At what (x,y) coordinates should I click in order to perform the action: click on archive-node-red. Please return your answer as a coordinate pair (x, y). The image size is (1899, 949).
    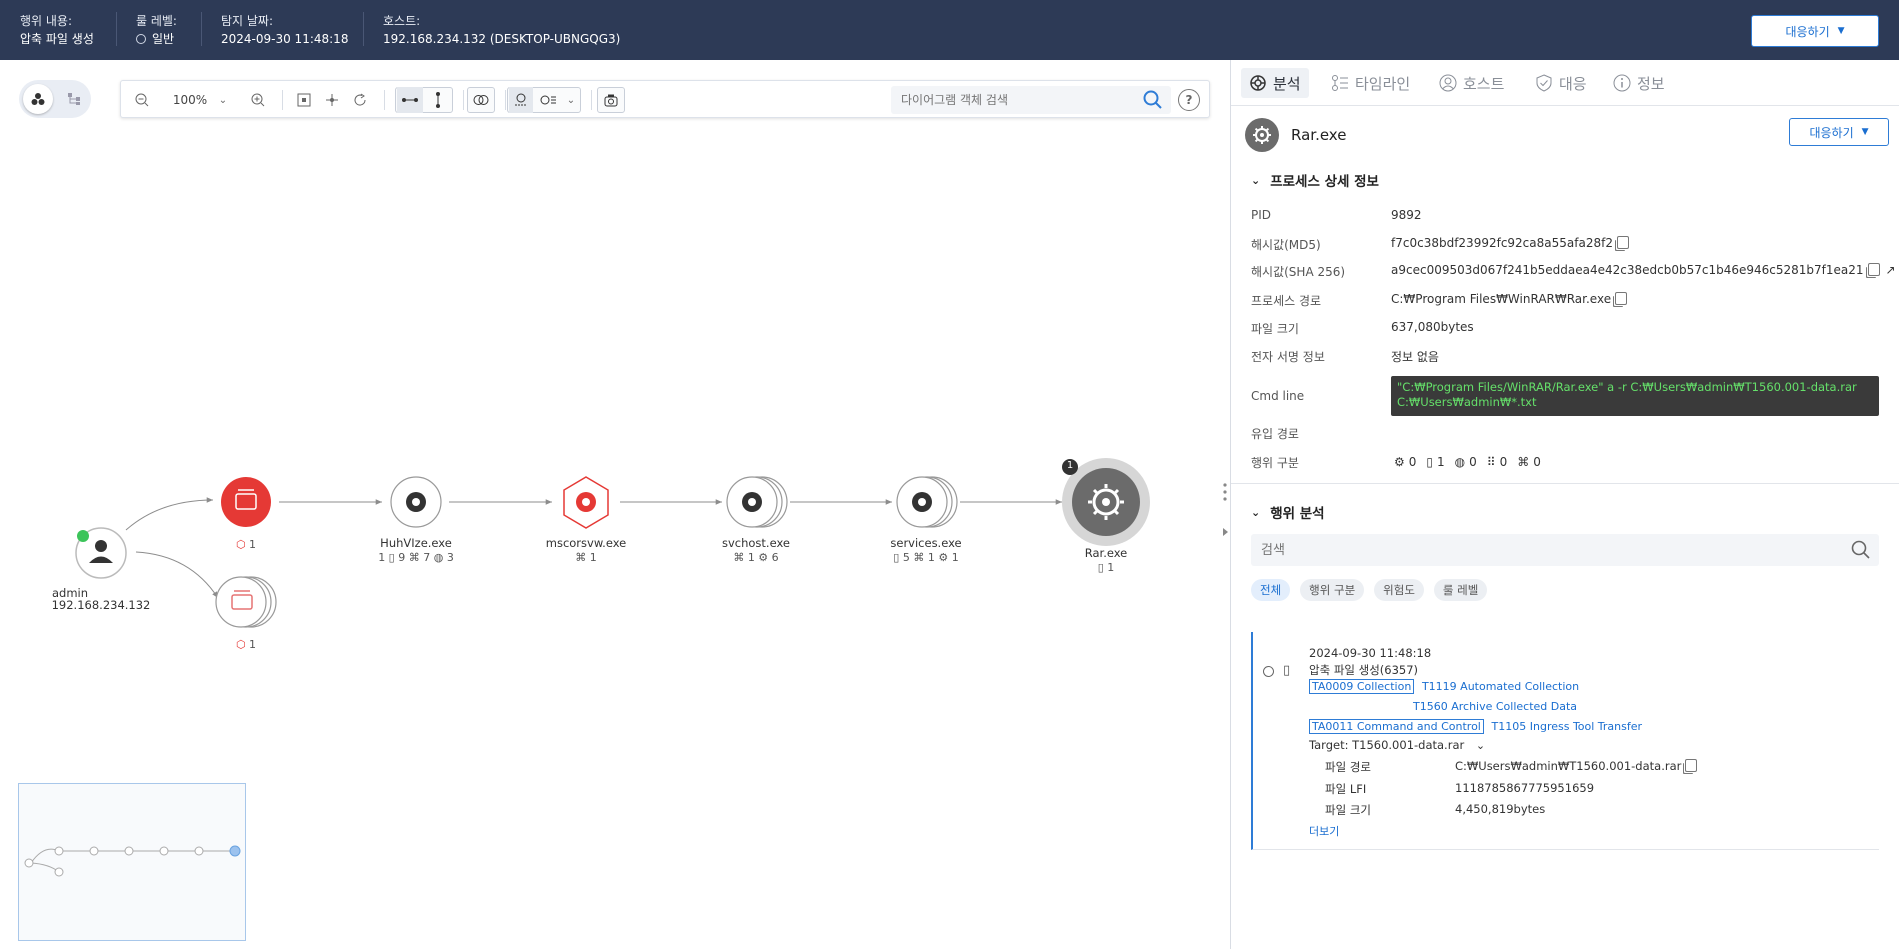
    Looking at the image, I should click on (246, 502).